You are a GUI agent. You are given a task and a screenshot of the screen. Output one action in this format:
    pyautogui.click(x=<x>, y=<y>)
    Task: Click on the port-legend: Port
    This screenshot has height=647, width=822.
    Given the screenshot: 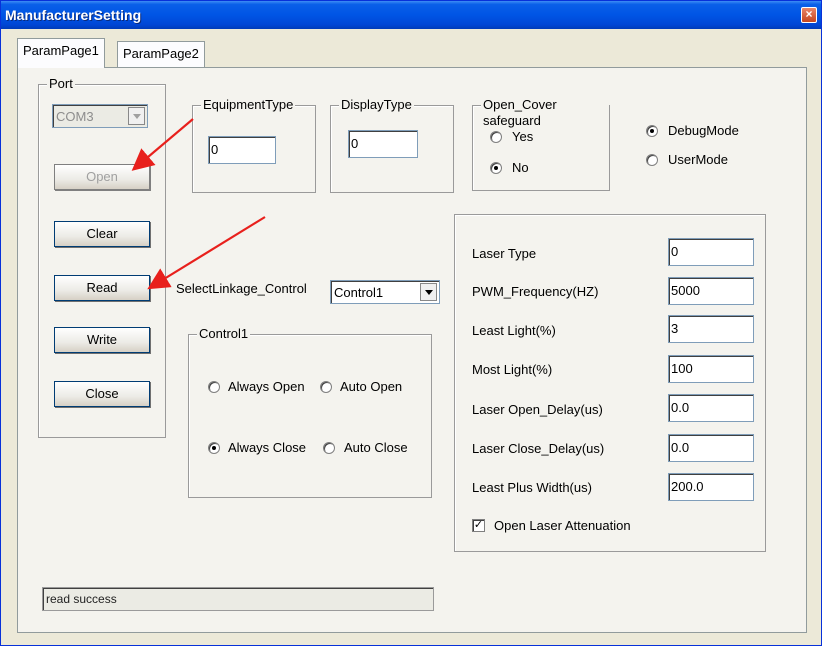 What is the action you would take?
    pyautogui.click(x=61, y=84)
    